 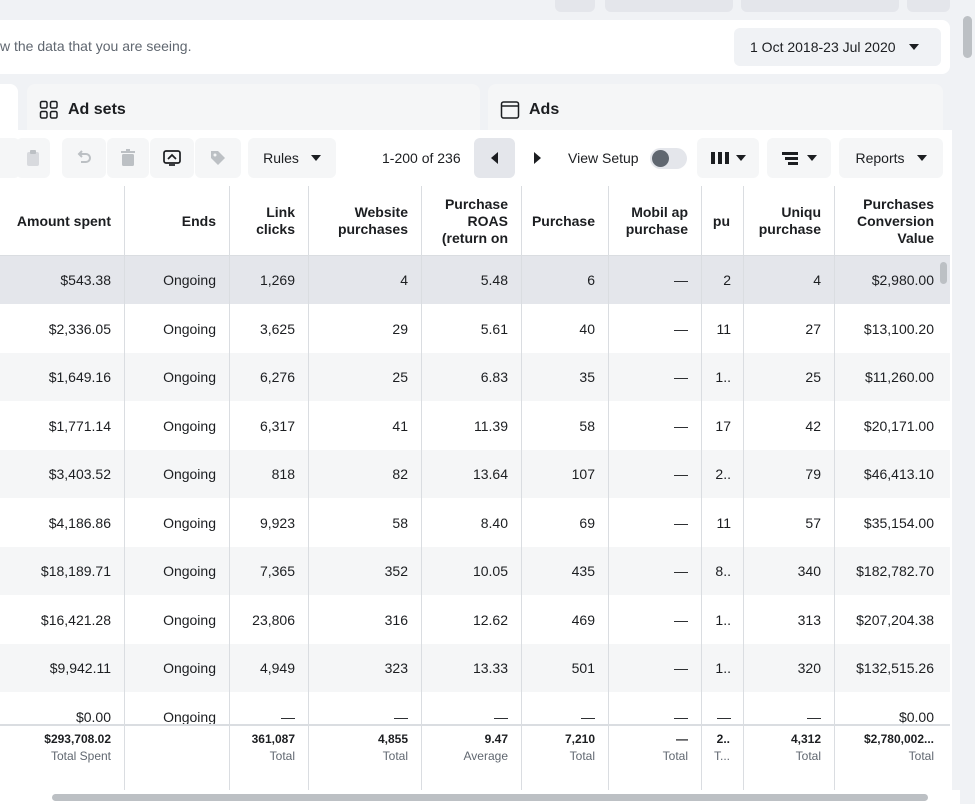 I want to click on table-row: $543.38 Ongoing 1,269 4 5.48 6 — 2 4 $2,980.00, so click(x=475, y=280).